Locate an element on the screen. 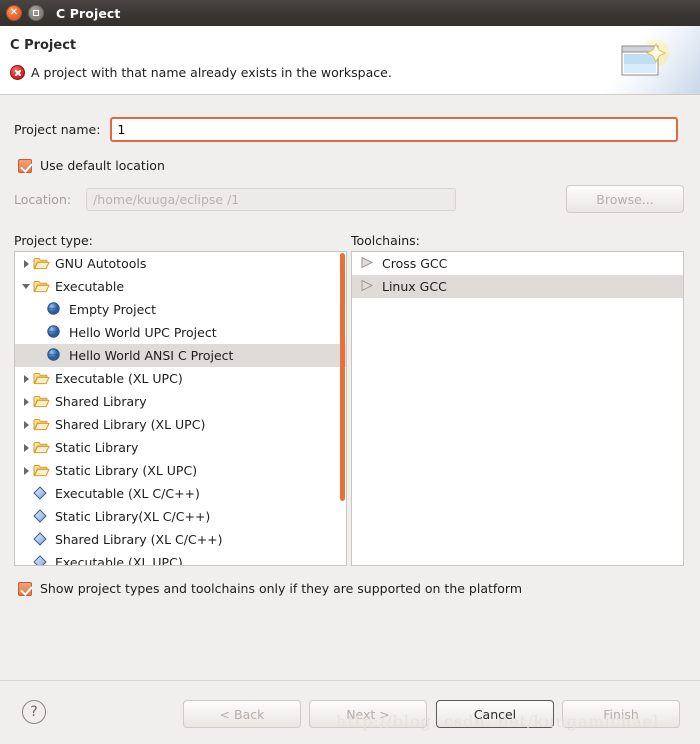  toolchain-item: Cross GCC is located at coordinates (517, 263).